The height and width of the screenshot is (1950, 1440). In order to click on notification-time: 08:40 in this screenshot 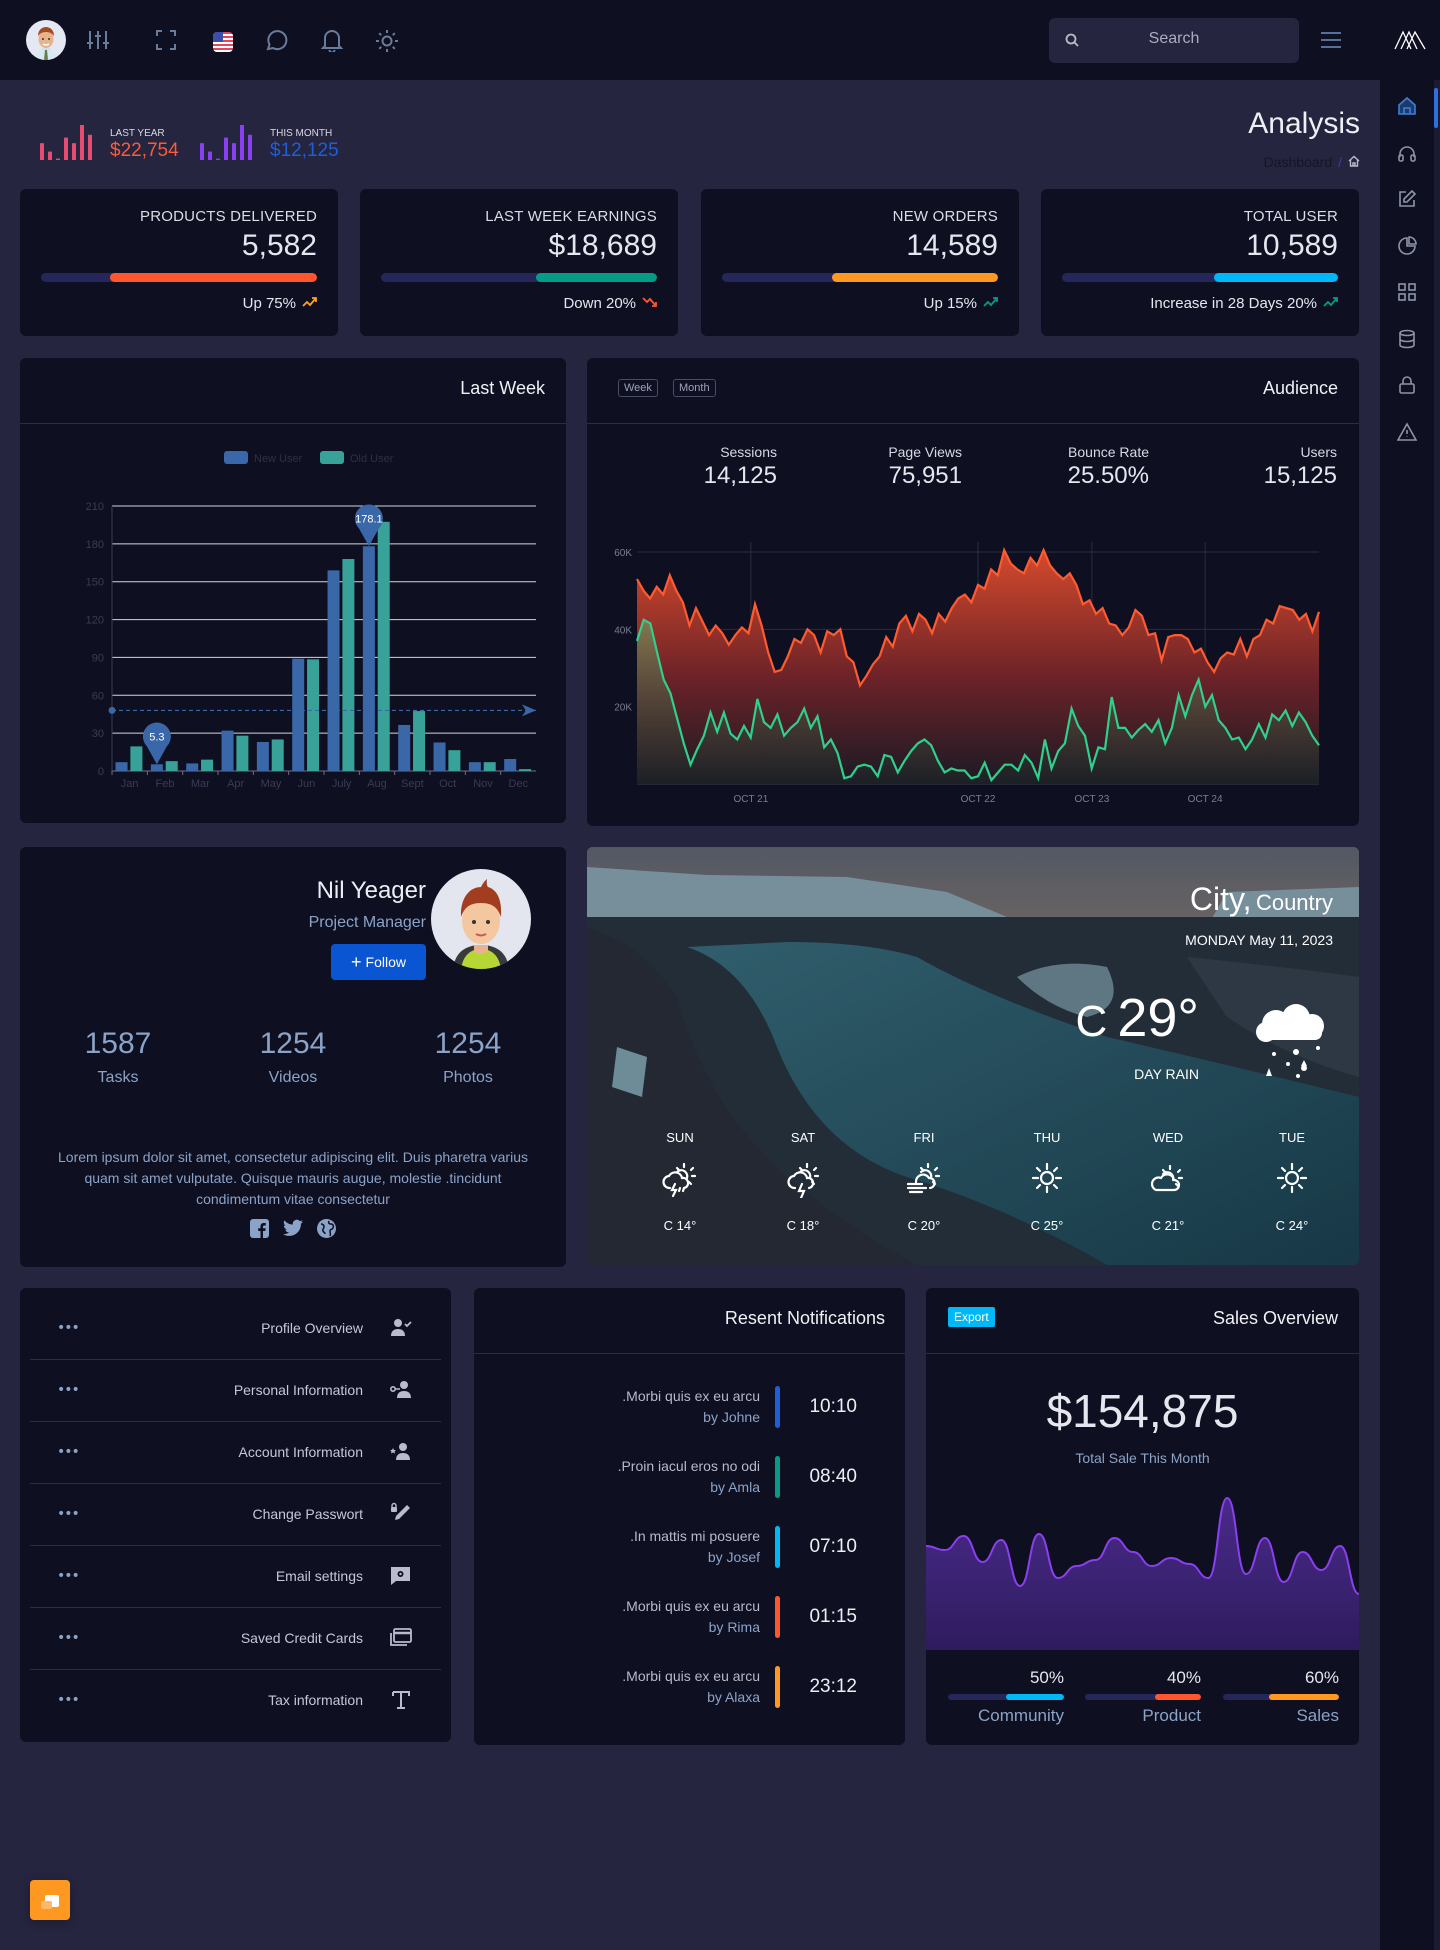, I will do `click(833, 1476)`.